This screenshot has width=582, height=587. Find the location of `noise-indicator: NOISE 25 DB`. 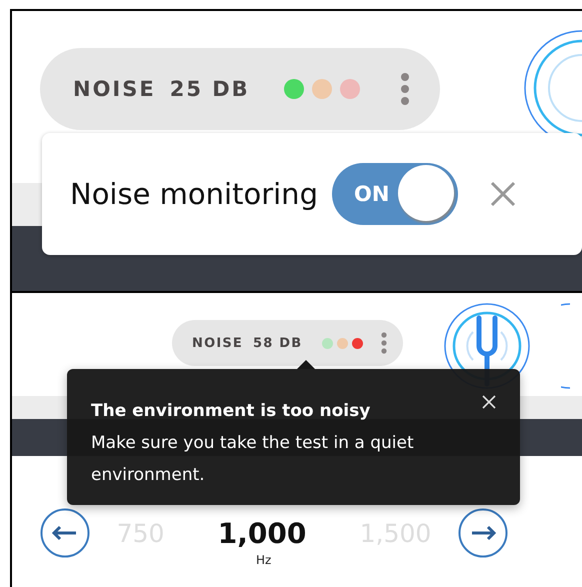

noise-indicator: NOISE 25 DB is located at coordinates (240, 89).